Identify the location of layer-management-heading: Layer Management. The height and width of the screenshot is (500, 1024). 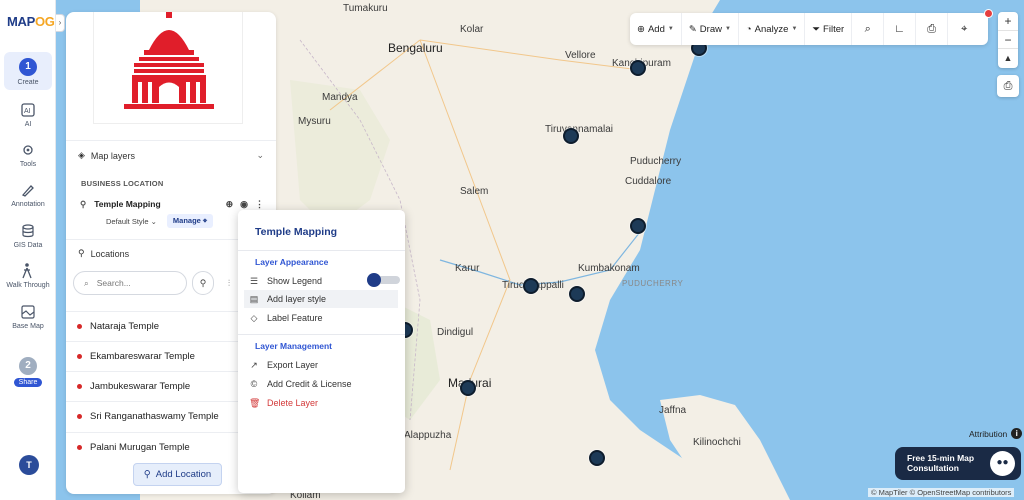
(293, 346).